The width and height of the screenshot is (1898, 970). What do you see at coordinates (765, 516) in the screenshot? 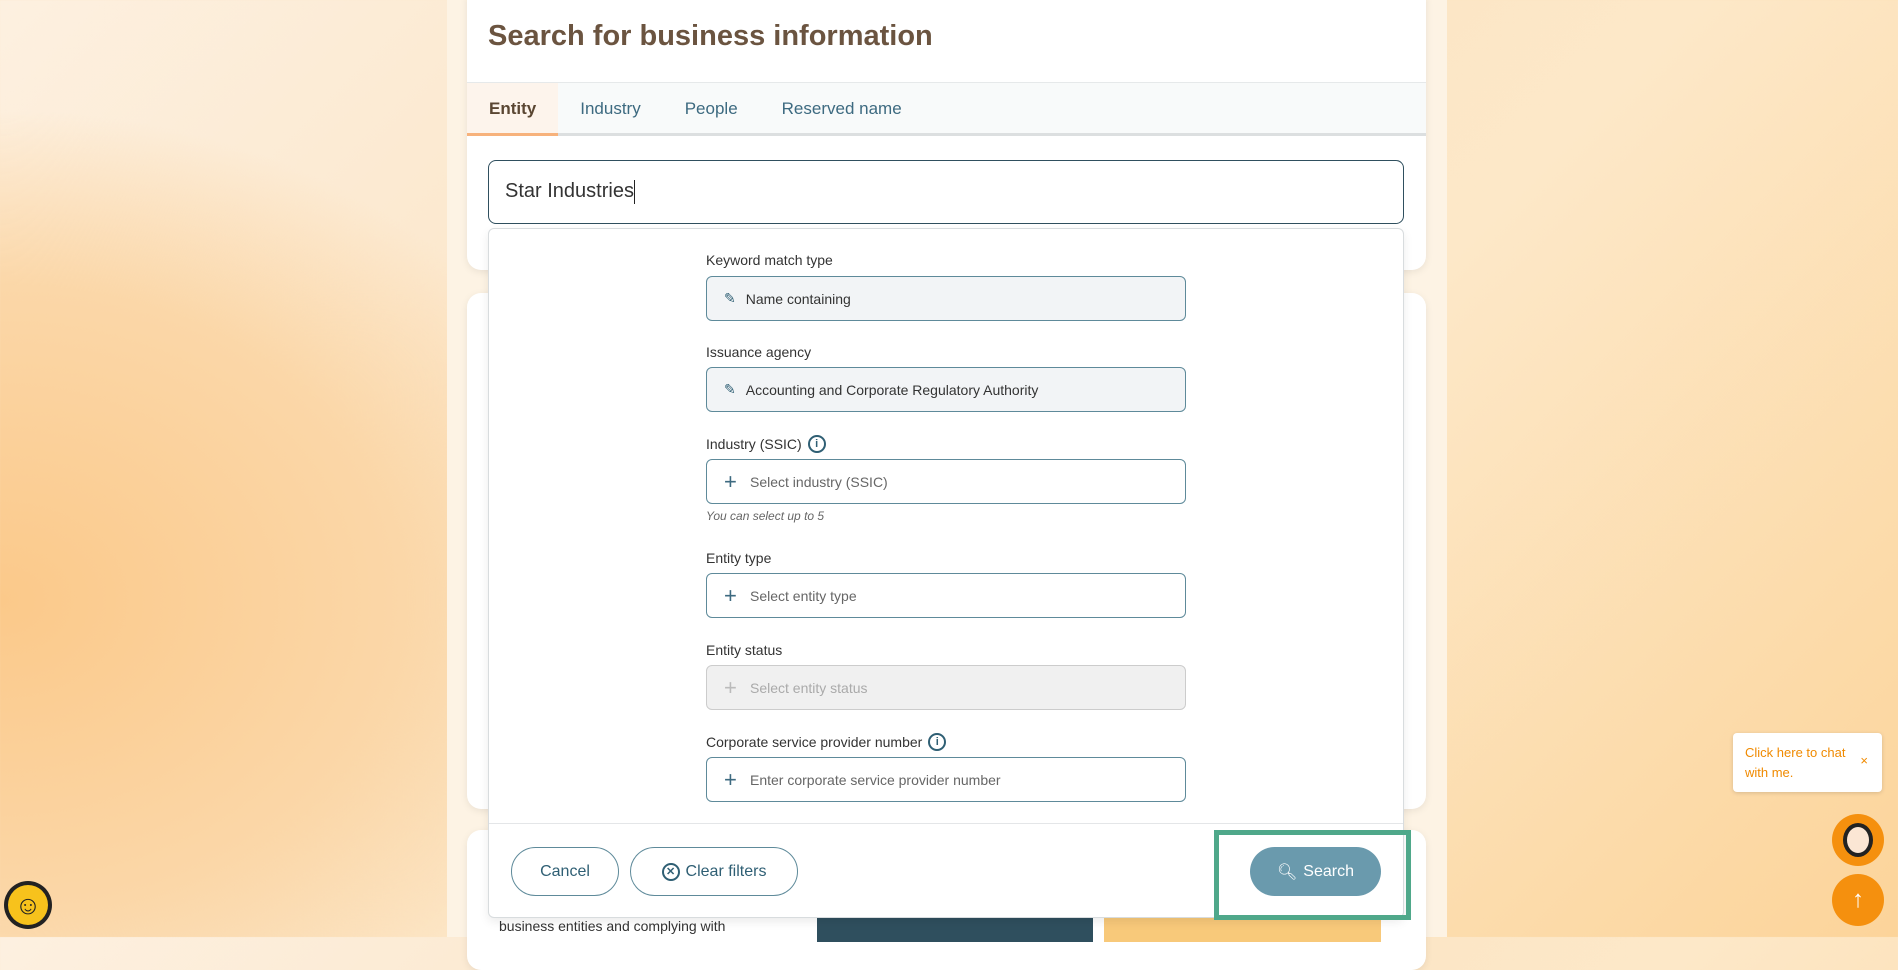
I see `industry-hint: You can select up to 5` at bounding box center [765, 516].